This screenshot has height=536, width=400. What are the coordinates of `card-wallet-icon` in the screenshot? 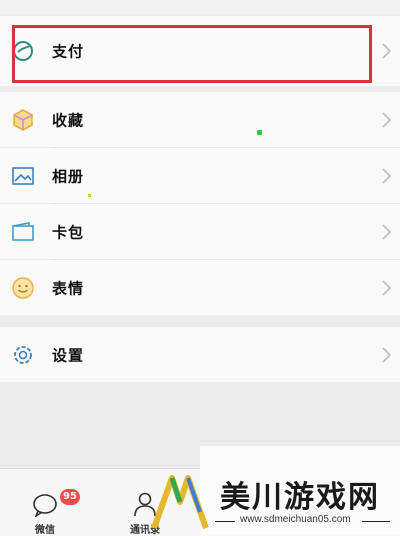 It's located at (23, 231).